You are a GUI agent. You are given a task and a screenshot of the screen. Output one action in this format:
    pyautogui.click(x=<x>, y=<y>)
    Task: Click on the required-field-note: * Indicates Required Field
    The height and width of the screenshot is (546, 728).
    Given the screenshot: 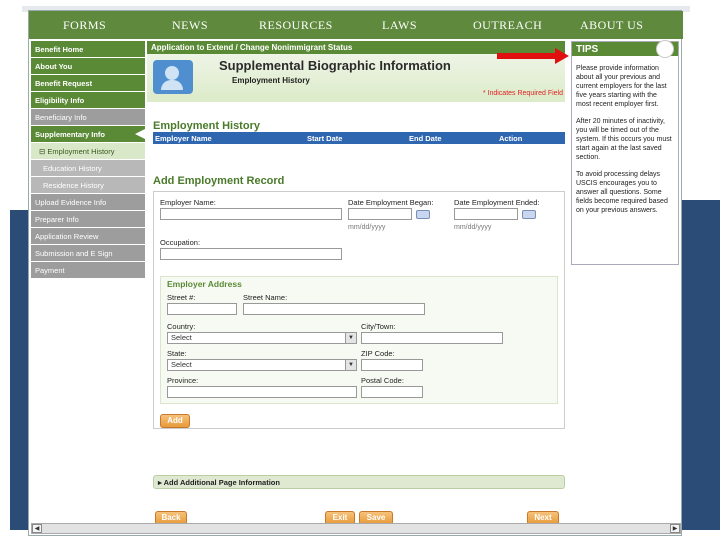 What is the action you would take?
    pyautogui.click(x=522, y=93)
    